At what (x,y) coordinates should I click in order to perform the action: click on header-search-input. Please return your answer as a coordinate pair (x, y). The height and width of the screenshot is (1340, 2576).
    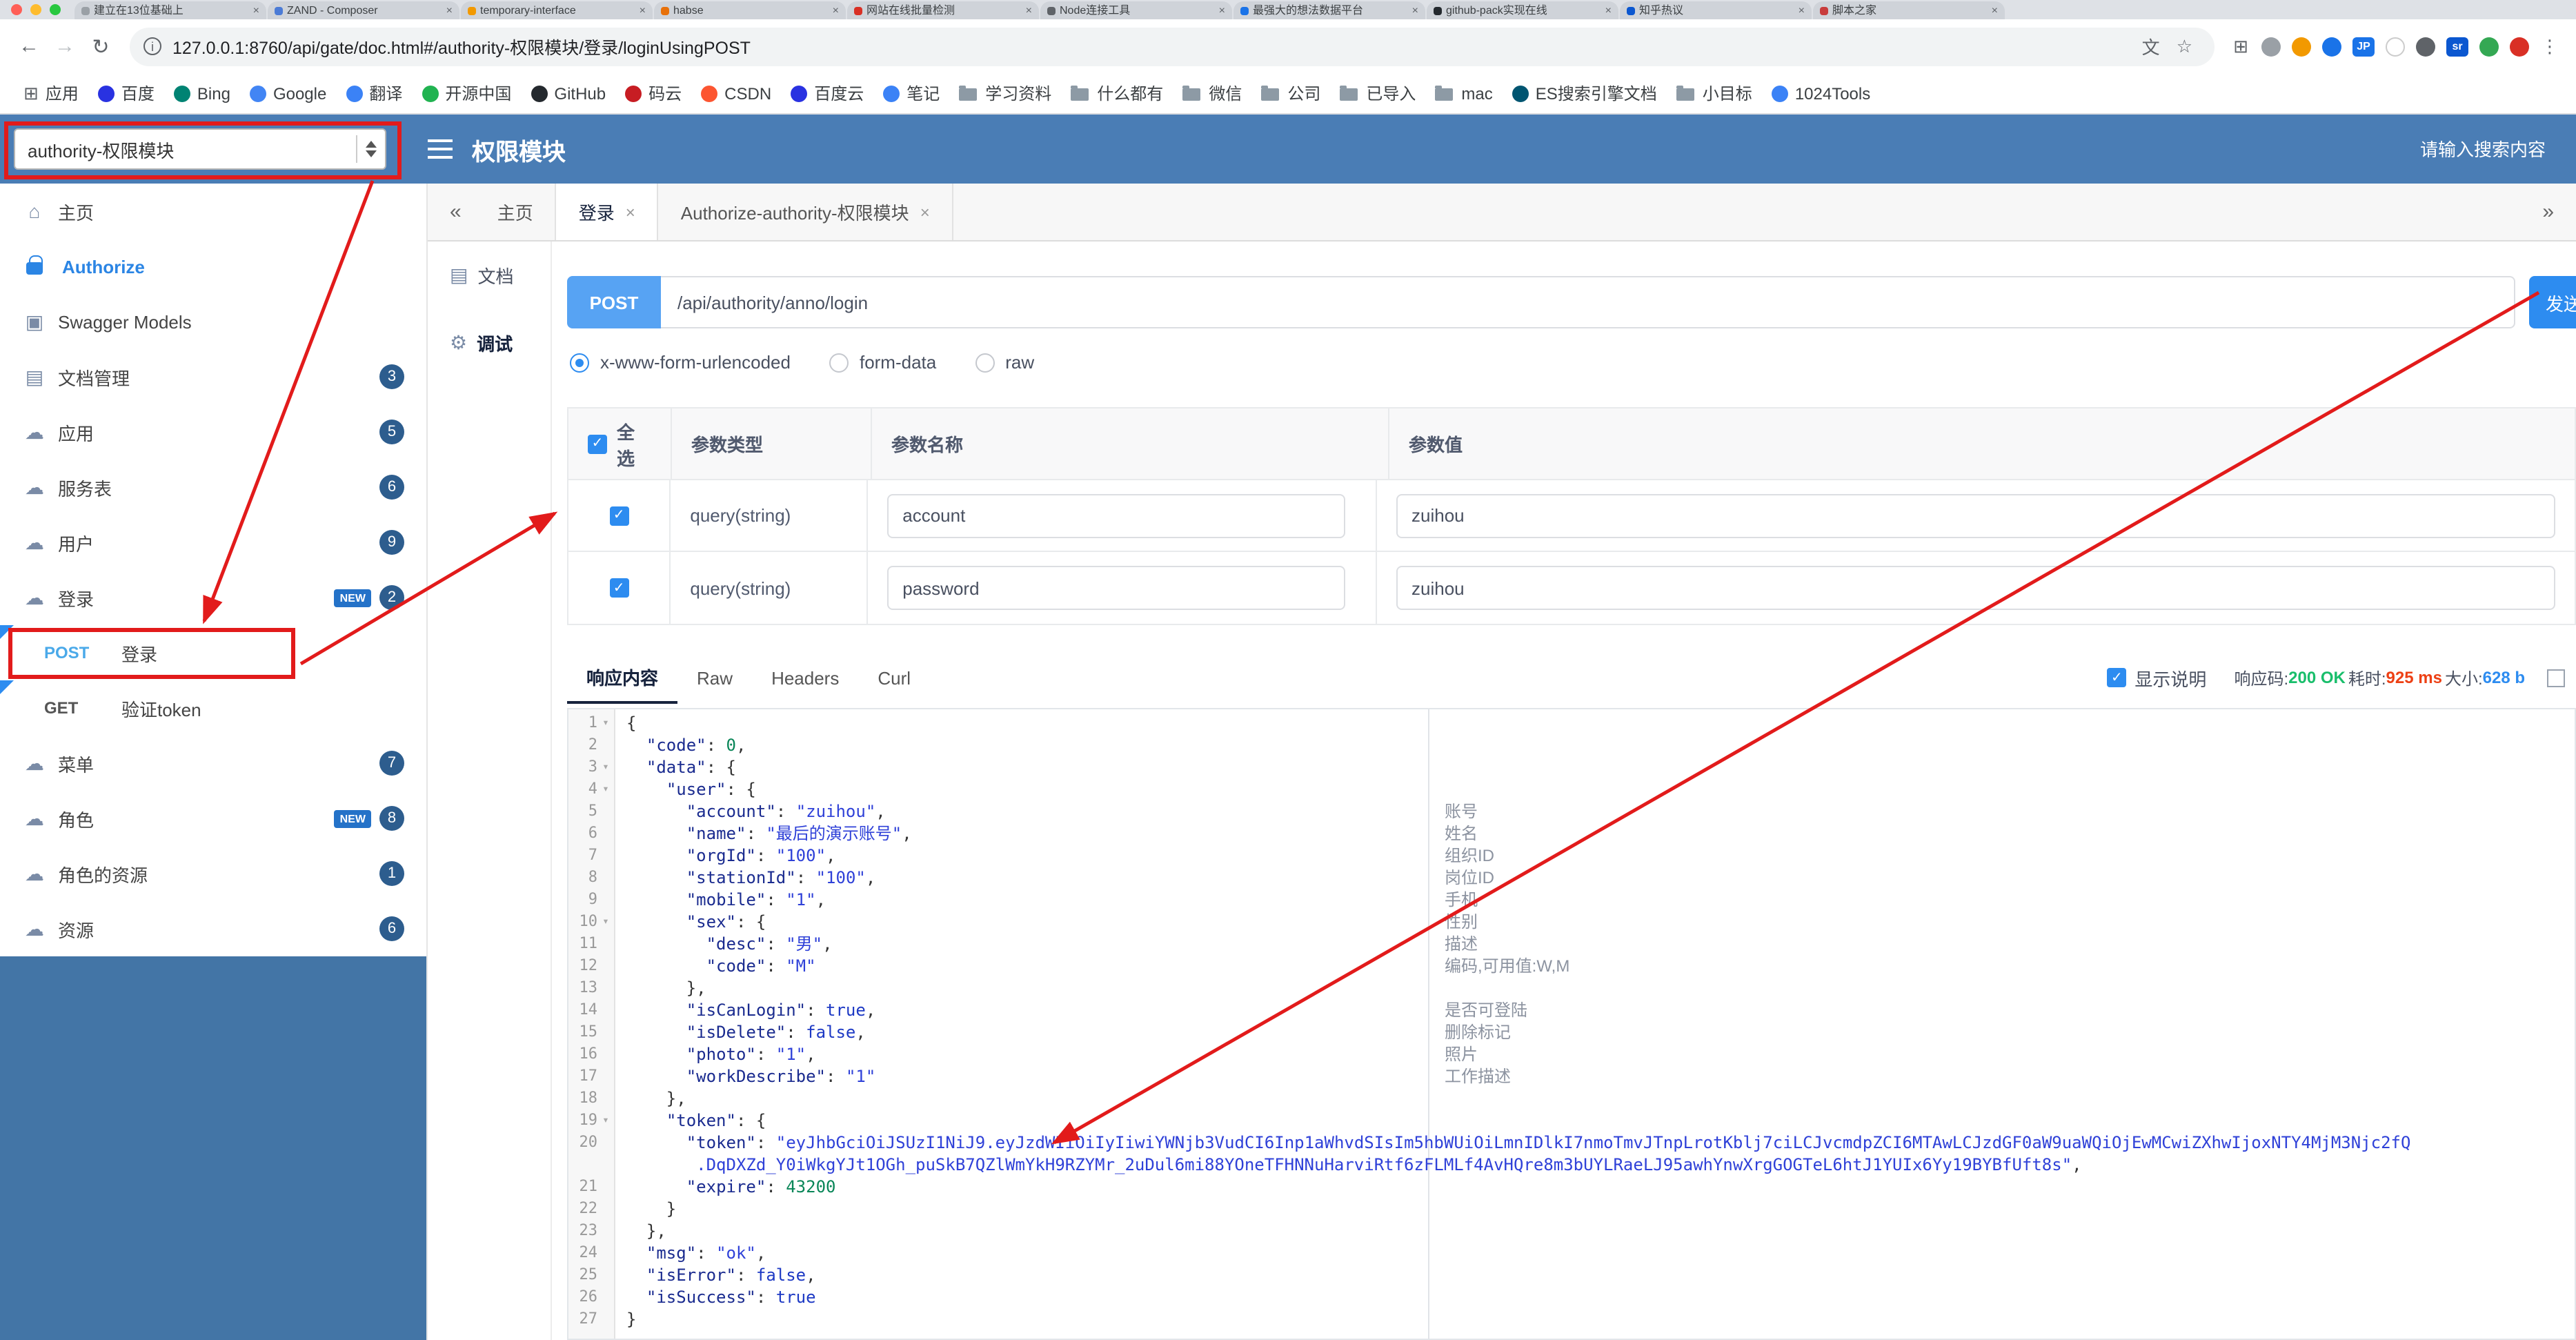
    Looking at the image, I should click on (2408, 149).